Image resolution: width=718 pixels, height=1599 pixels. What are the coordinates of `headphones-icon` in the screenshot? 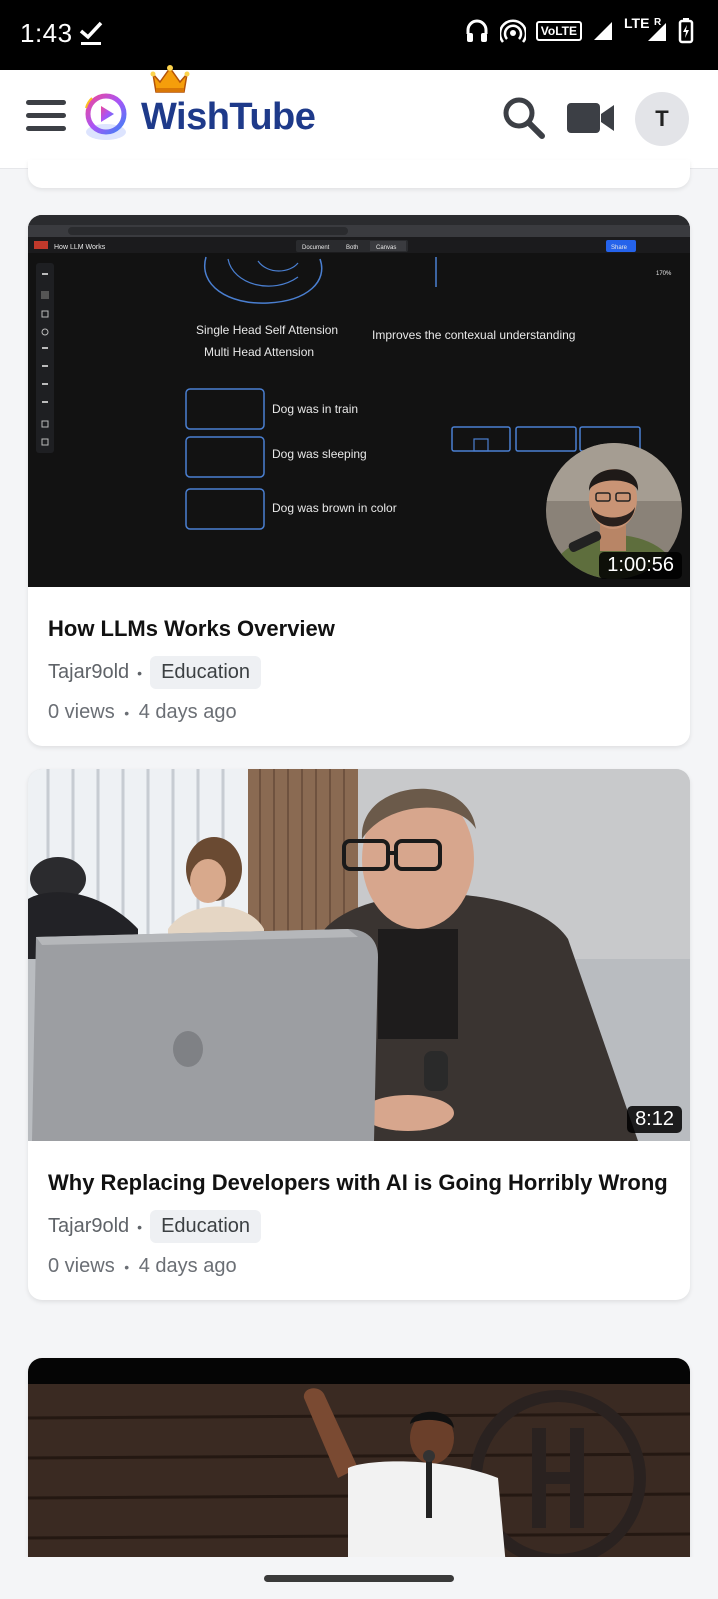 It's located at (477, 30).